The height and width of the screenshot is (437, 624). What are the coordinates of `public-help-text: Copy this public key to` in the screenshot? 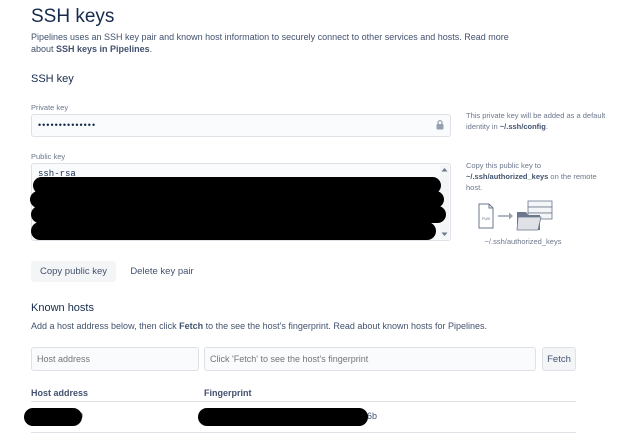 It's located at (504, 165).